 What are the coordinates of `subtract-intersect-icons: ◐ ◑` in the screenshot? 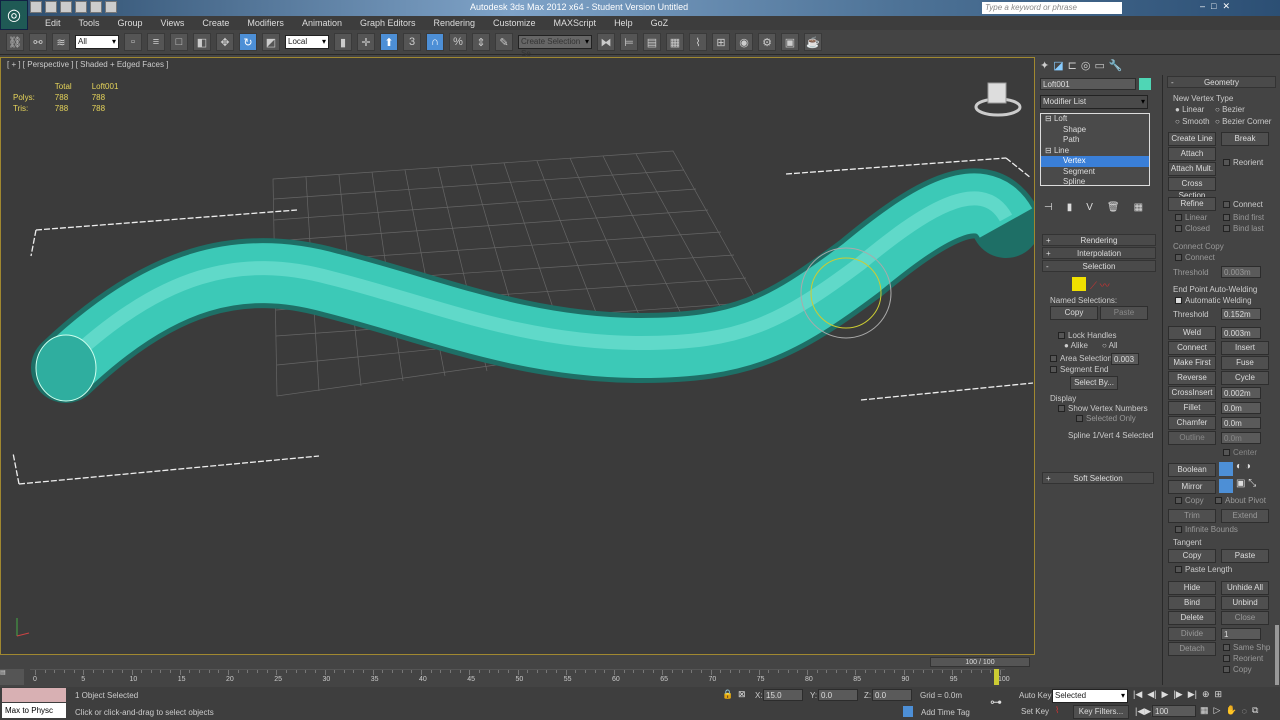 It's located at (1243, 466).